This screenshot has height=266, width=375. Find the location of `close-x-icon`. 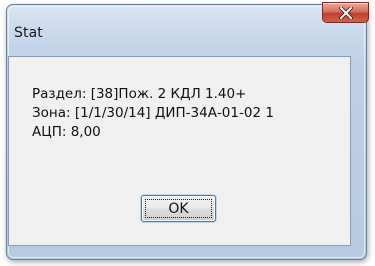

close-x-icon is located at coordinates (345, 12).